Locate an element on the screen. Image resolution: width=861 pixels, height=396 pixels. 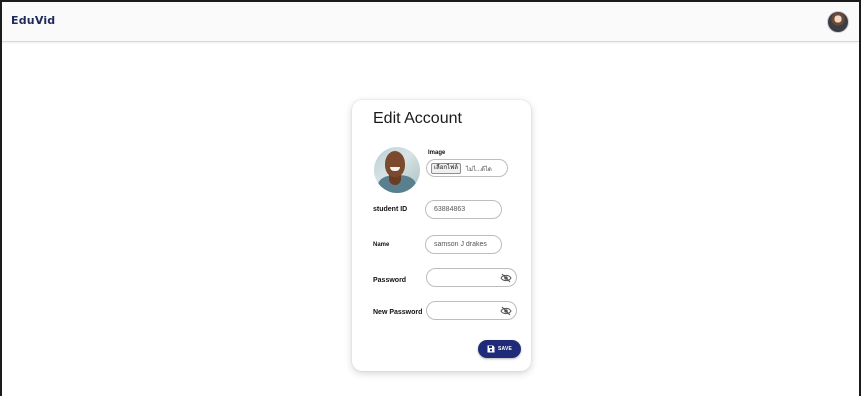
password-label: Password is located at coordinates (390, 280).